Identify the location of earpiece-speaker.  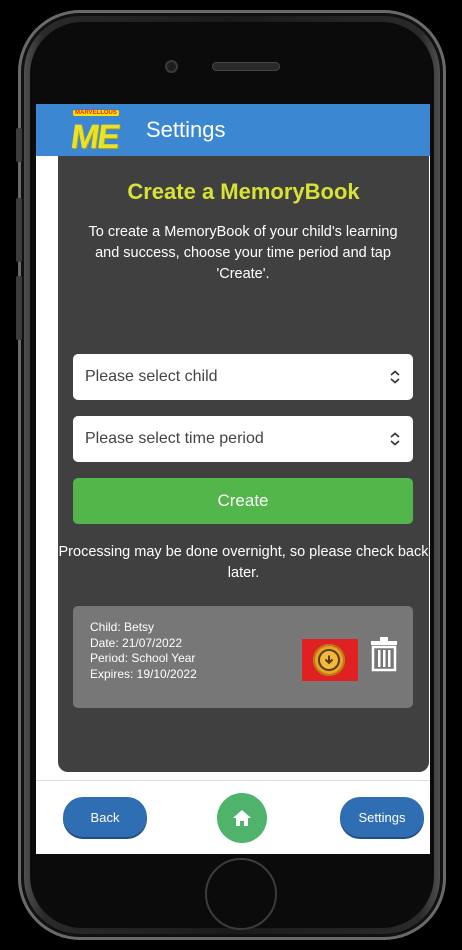
(246, 66).